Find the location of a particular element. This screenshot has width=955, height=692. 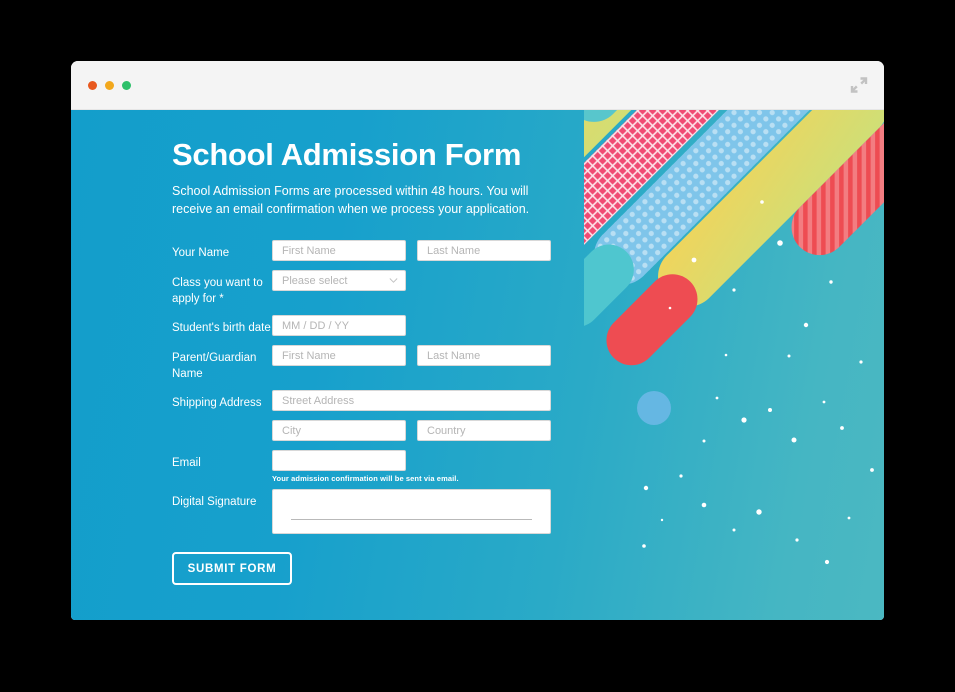

fields-your-name is located at coordinates (472, 251).